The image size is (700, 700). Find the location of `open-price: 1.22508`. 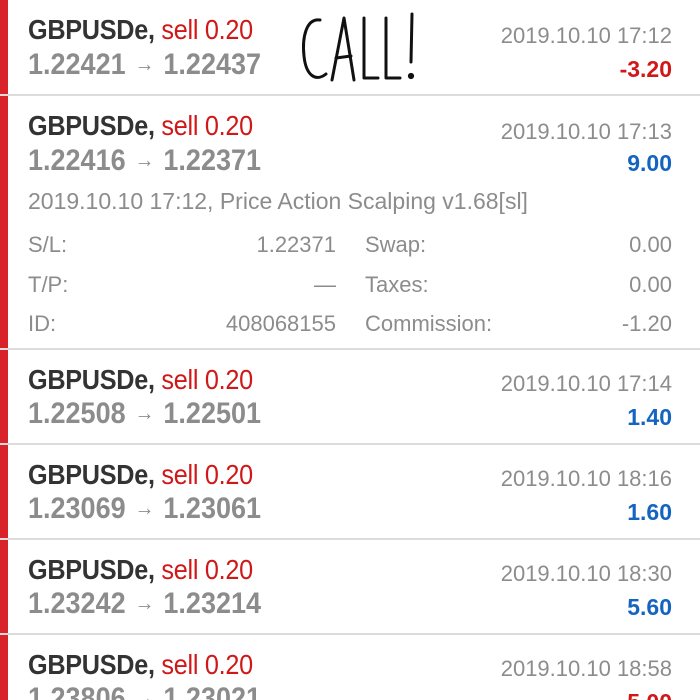

open-price: 1.22508 is located at coordinates (77, 413).